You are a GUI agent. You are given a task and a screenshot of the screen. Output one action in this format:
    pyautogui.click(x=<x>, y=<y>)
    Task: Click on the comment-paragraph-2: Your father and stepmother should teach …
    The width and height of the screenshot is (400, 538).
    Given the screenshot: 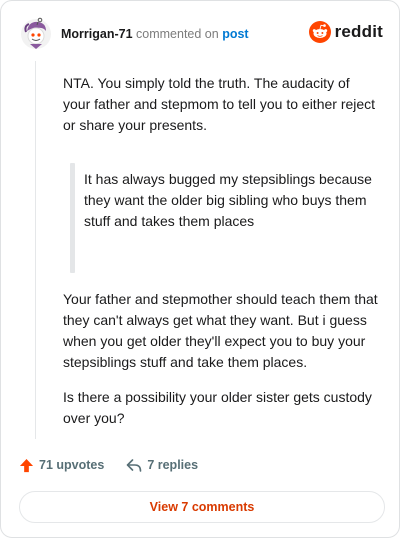 What is the action you would take?
    pyautogui.click(x=220, y=330)
    